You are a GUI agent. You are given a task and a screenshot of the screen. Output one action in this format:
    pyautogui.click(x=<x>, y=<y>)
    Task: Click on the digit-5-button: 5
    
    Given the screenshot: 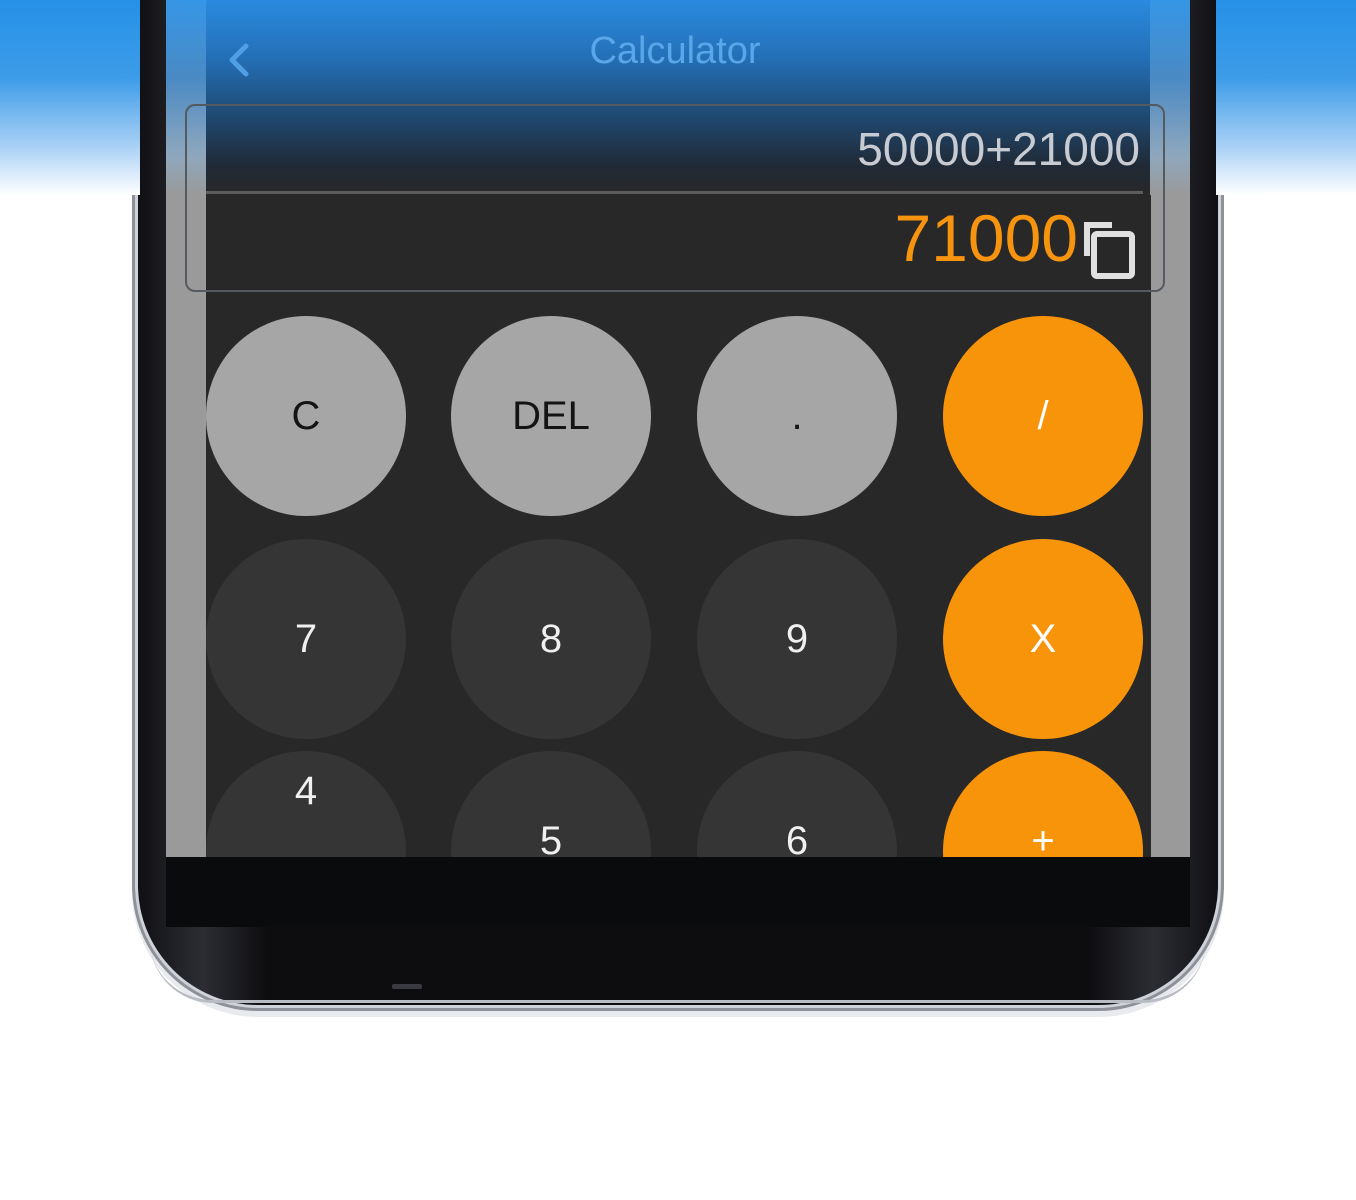 What is the action you would take?
    pyautogui.click(x=551, y=804)
    